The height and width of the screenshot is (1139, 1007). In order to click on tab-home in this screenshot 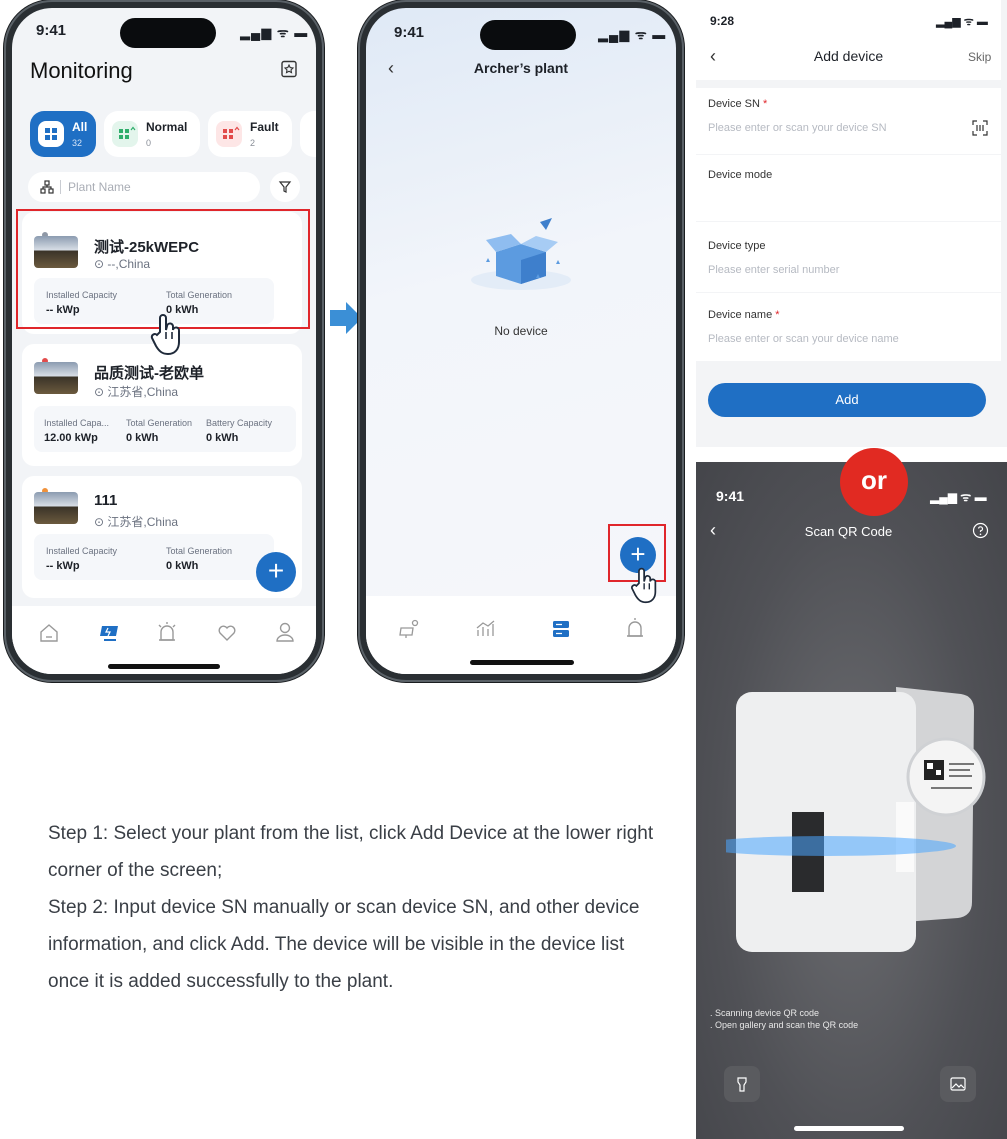, I will do `click(49, 635)`.